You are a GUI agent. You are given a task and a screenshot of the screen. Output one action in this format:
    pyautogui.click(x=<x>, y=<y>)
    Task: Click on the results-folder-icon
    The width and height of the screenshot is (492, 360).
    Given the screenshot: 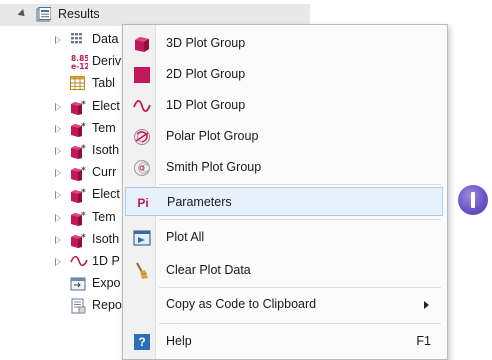 What is the action you would take?
    pyautogui.click(x=43, y=14)
    